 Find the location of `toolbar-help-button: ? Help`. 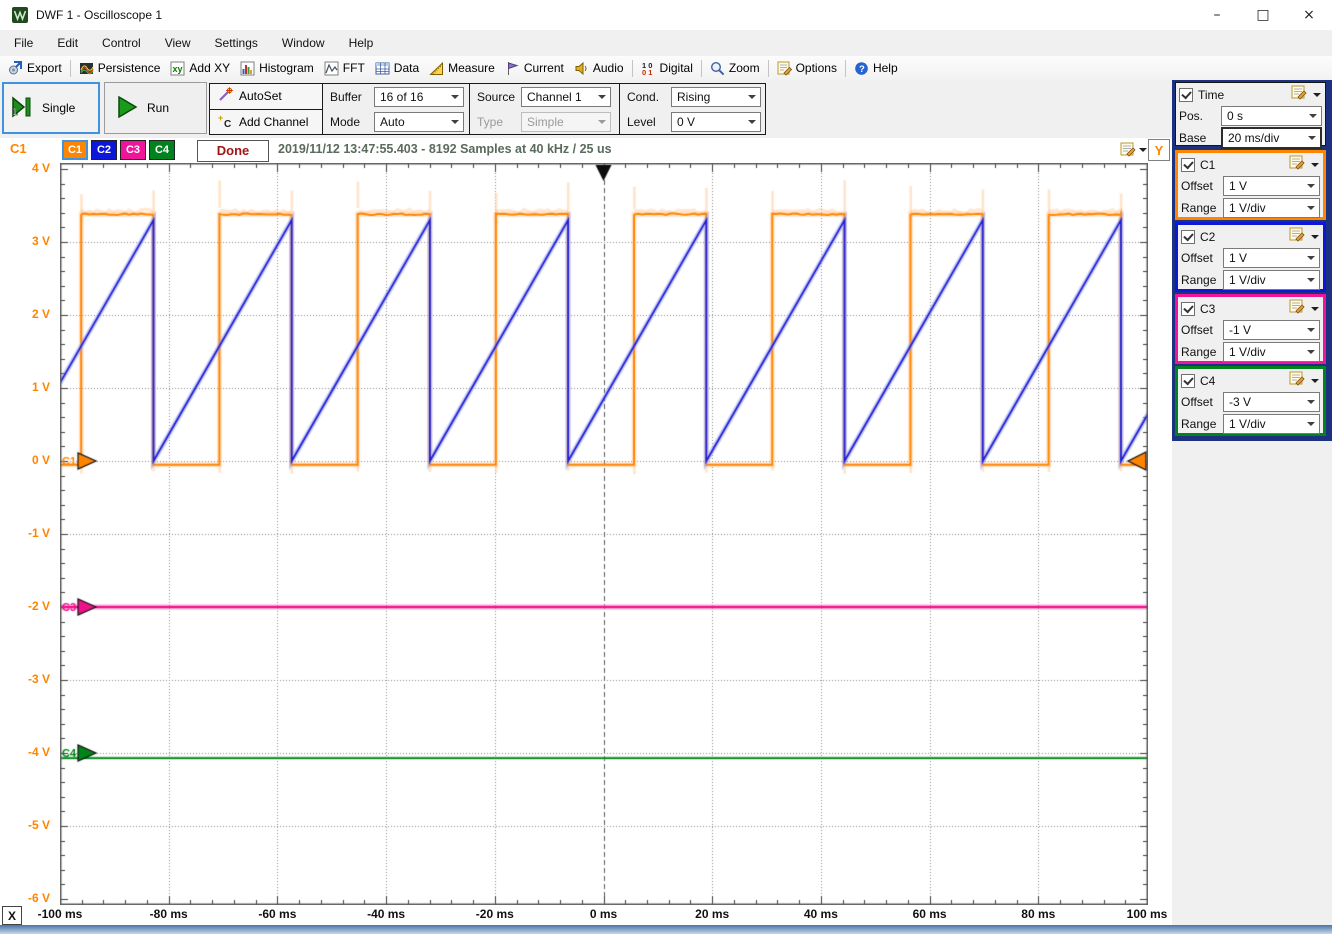

toolbar-help-button: ? Help is located at coordinates (876, 68).